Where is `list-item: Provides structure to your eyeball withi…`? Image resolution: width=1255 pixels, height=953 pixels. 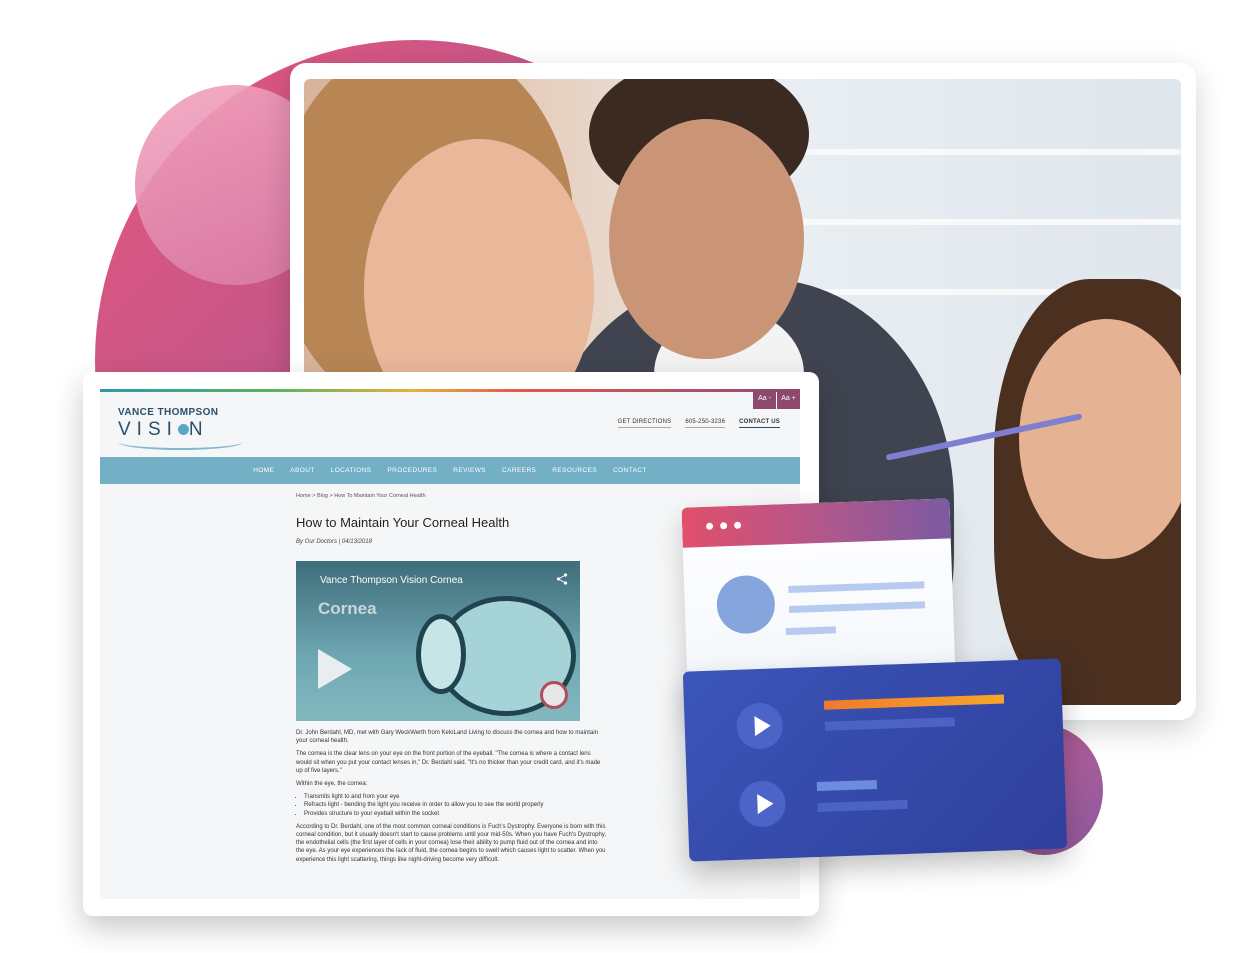 list-item: Provides structure to your eyeball withi… is located at coordinates (455, 814).